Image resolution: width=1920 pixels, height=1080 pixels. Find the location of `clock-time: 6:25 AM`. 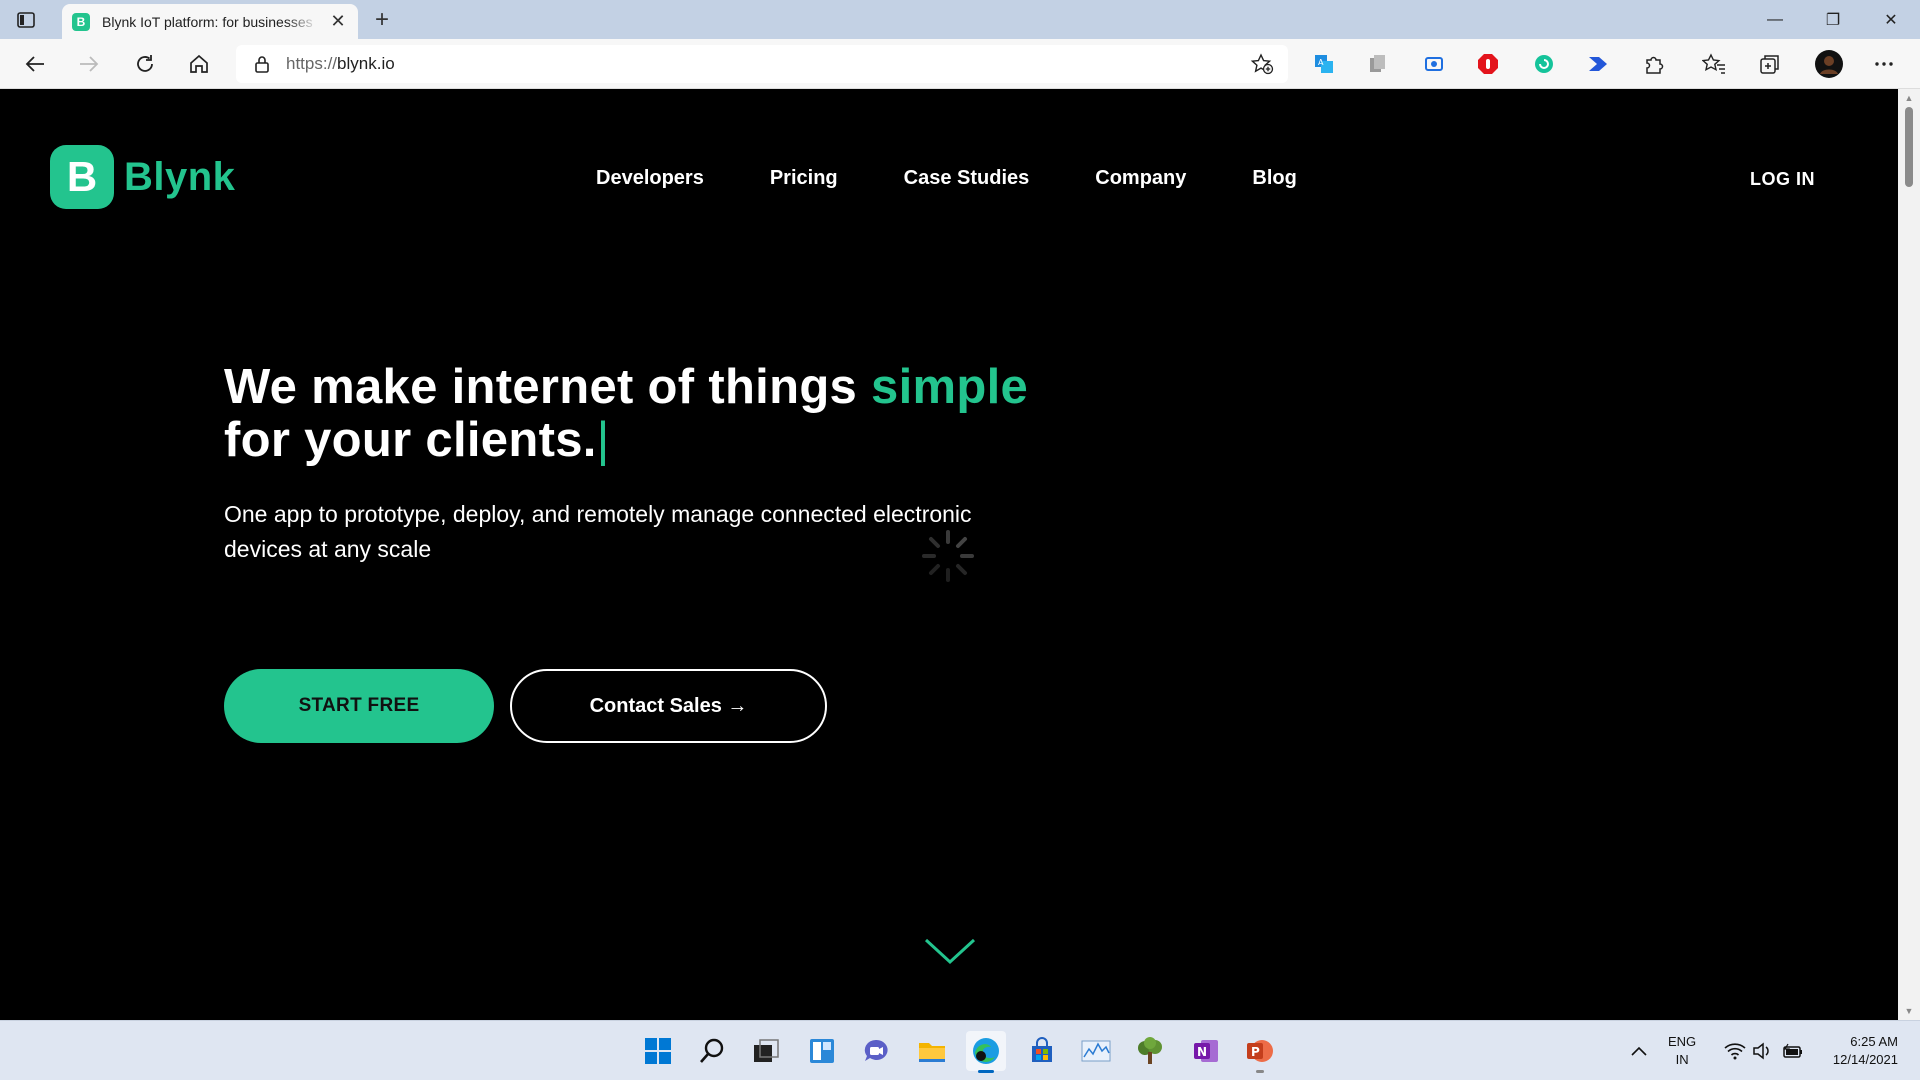

clock-time: 6:25 AM is located at coordinates (1874, 1041).